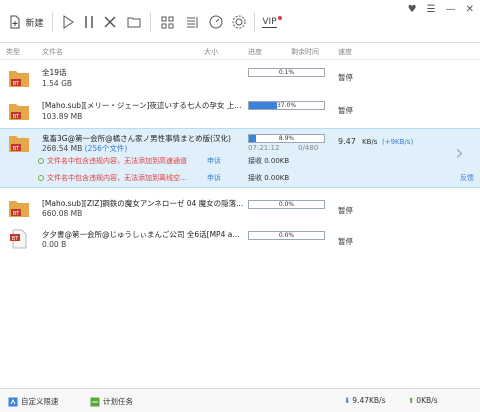  Describe the element at coordinates (467, 178) in the screenshot. I see `feedback-link: 反馈` at that location.